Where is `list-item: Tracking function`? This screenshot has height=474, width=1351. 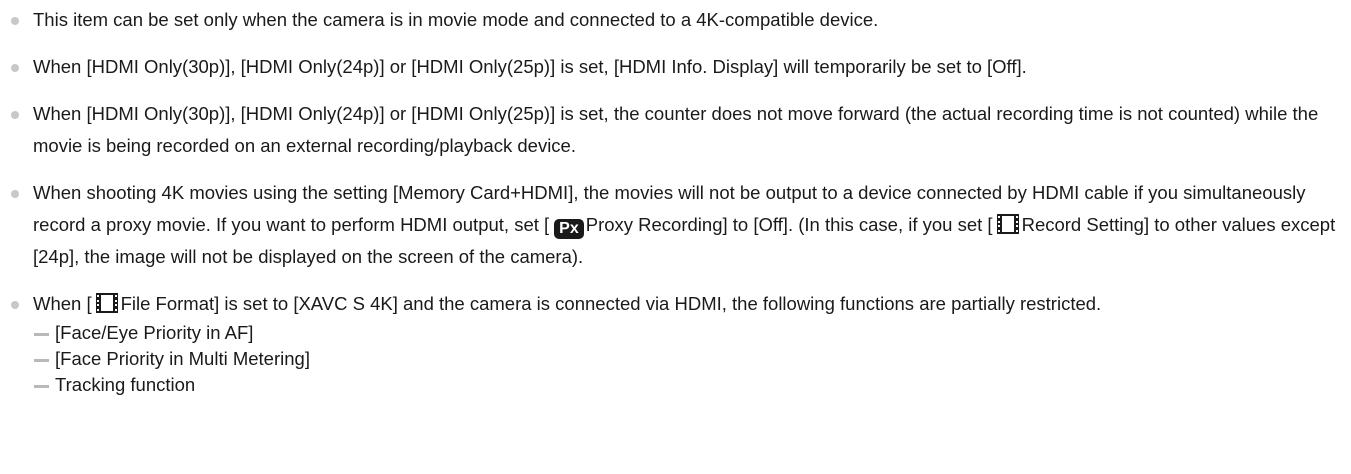
list-item: Tracking function is located at coordinates (692, 385).